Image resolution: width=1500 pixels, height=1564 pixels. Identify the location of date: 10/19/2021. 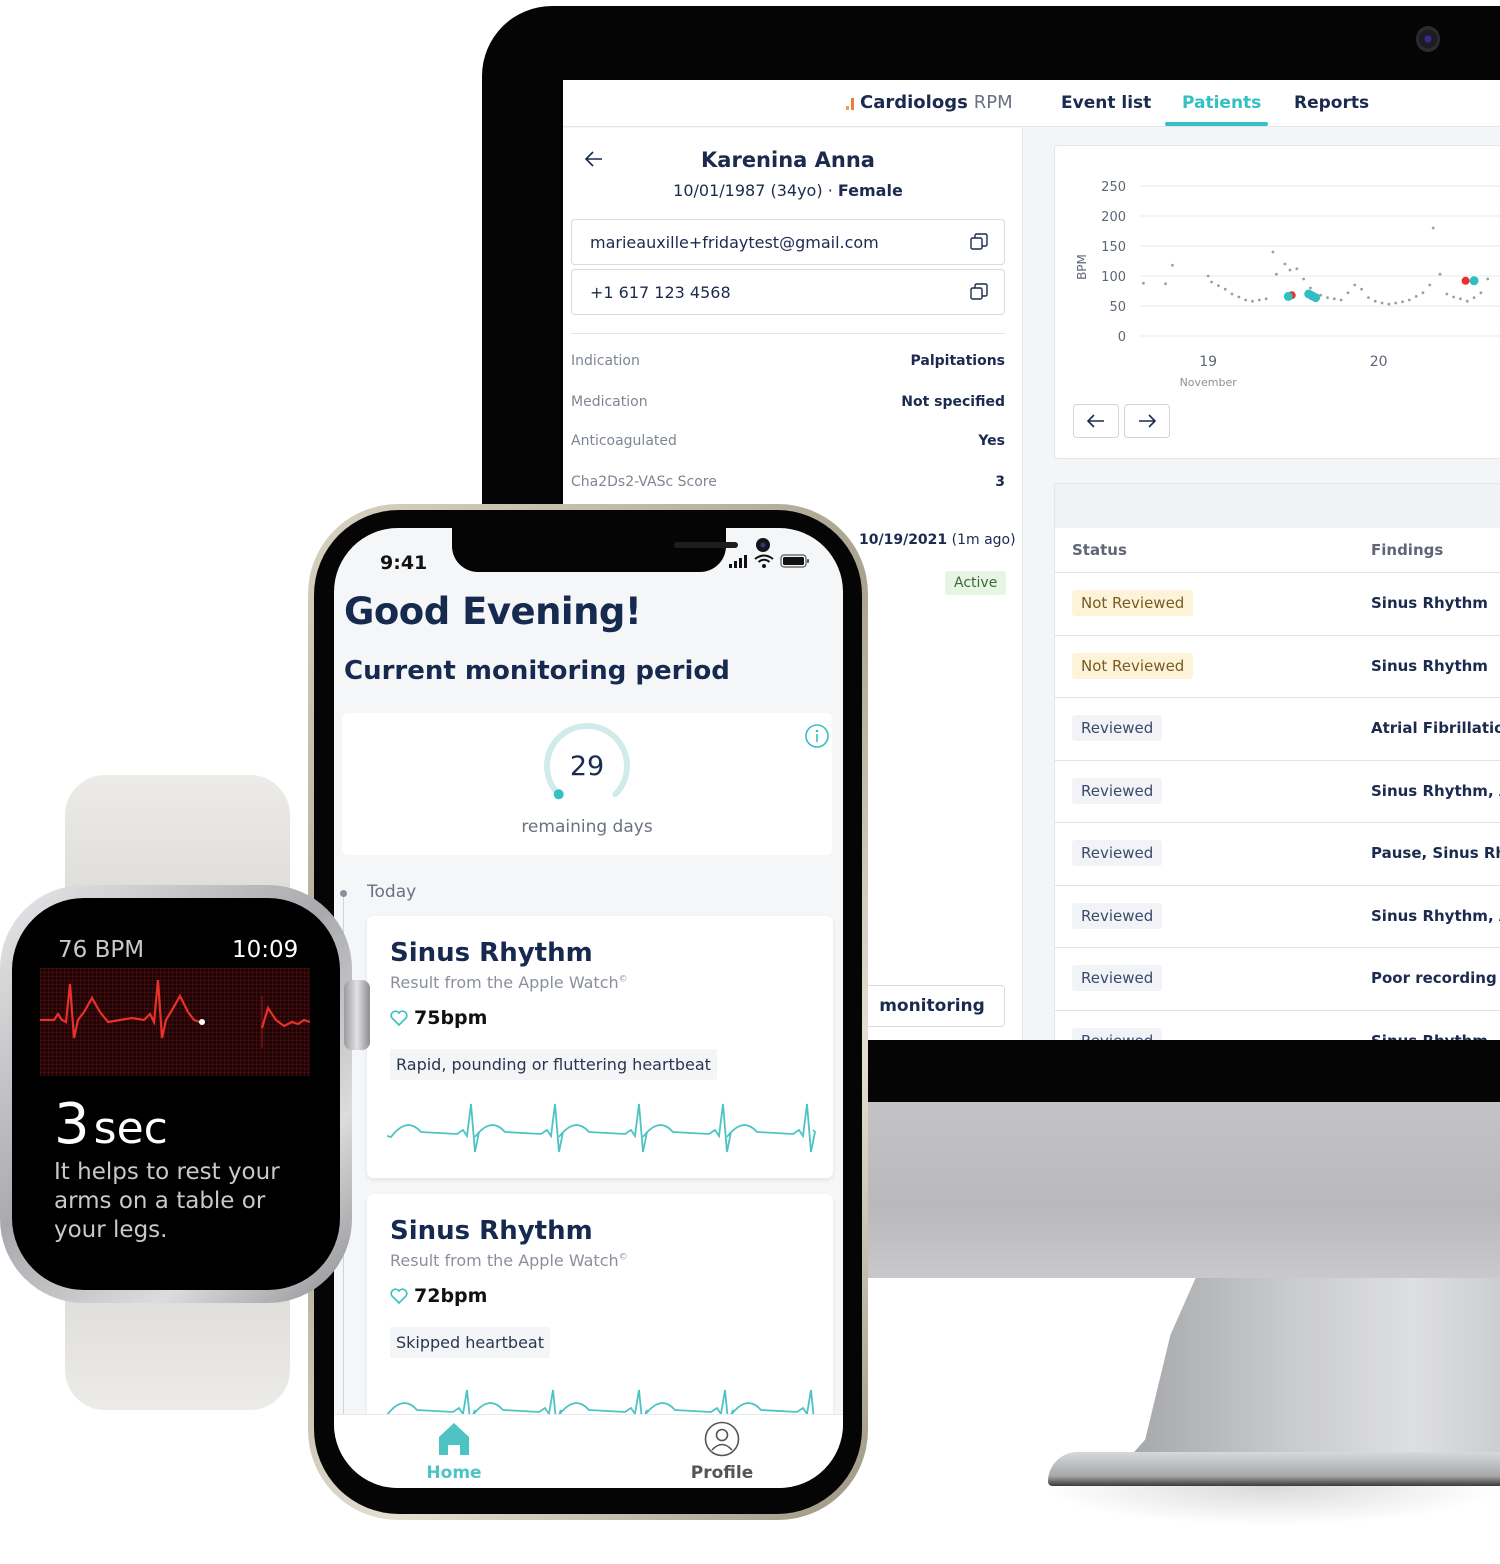
(903, 540).